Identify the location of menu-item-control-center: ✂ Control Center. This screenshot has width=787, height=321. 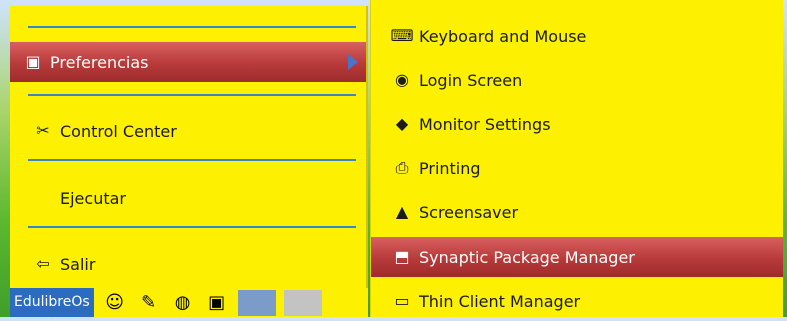
(188, 131).